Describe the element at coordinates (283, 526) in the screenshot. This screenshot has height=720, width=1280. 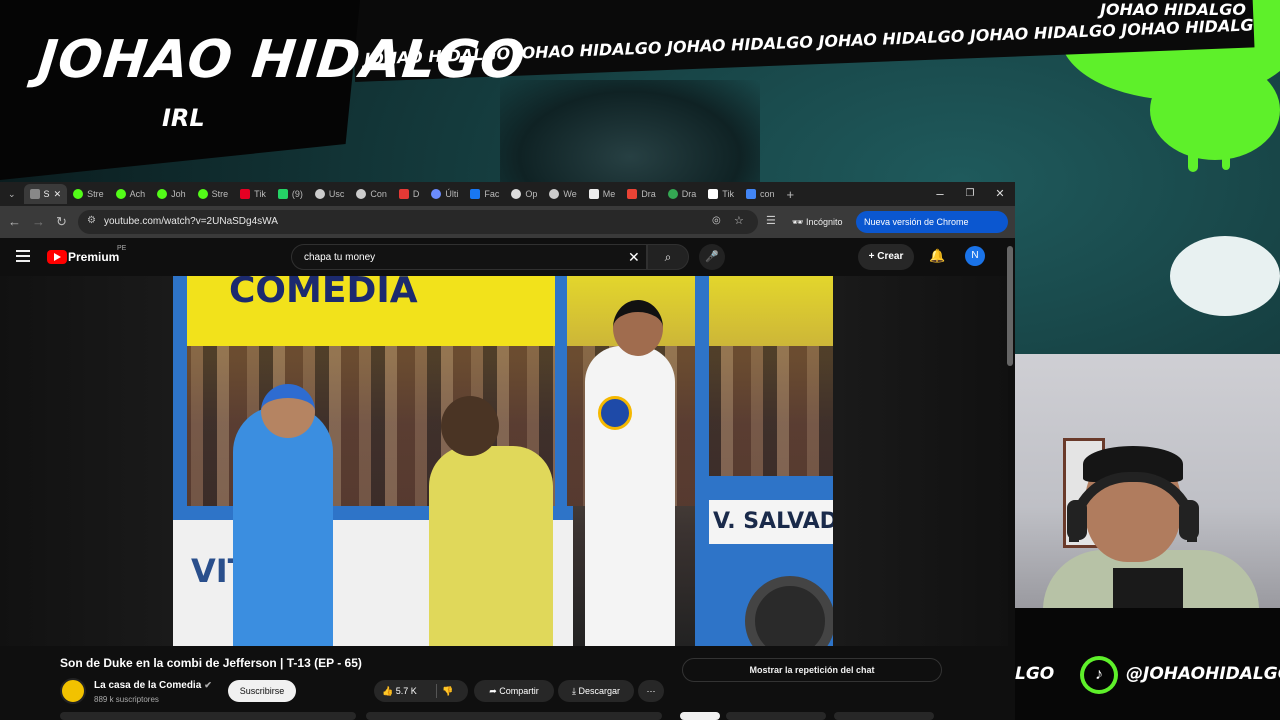
I see `video-person-blue` at that location.